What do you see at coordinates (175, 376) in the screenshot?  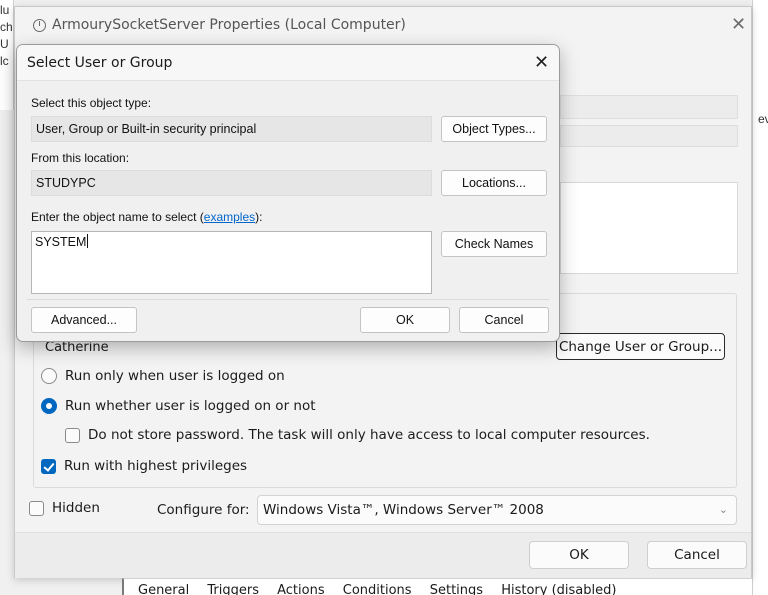 I see `radio-logged-on-label: Run only when user is logged on` at bounding box center [175, 376].